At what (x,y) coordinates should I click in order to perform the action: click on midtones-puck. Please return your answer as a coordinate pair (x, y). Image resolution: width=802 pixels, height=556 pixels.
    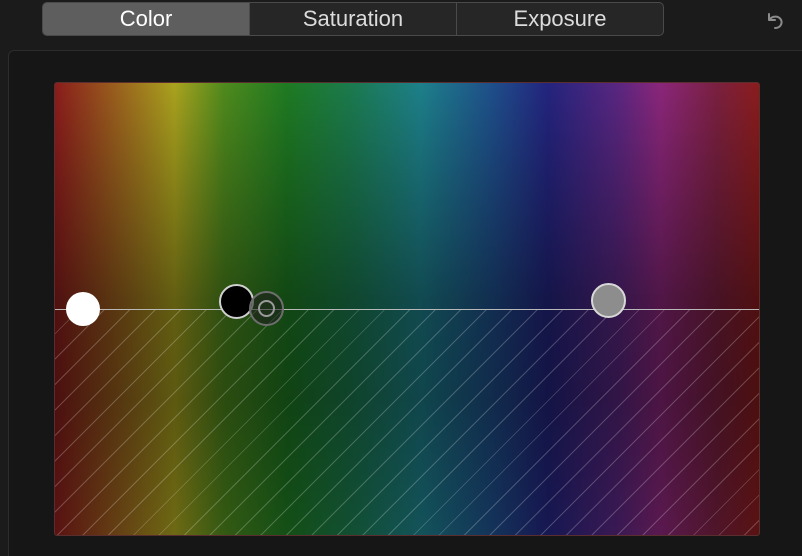
    Looking at the image, I should click on (608, 300).